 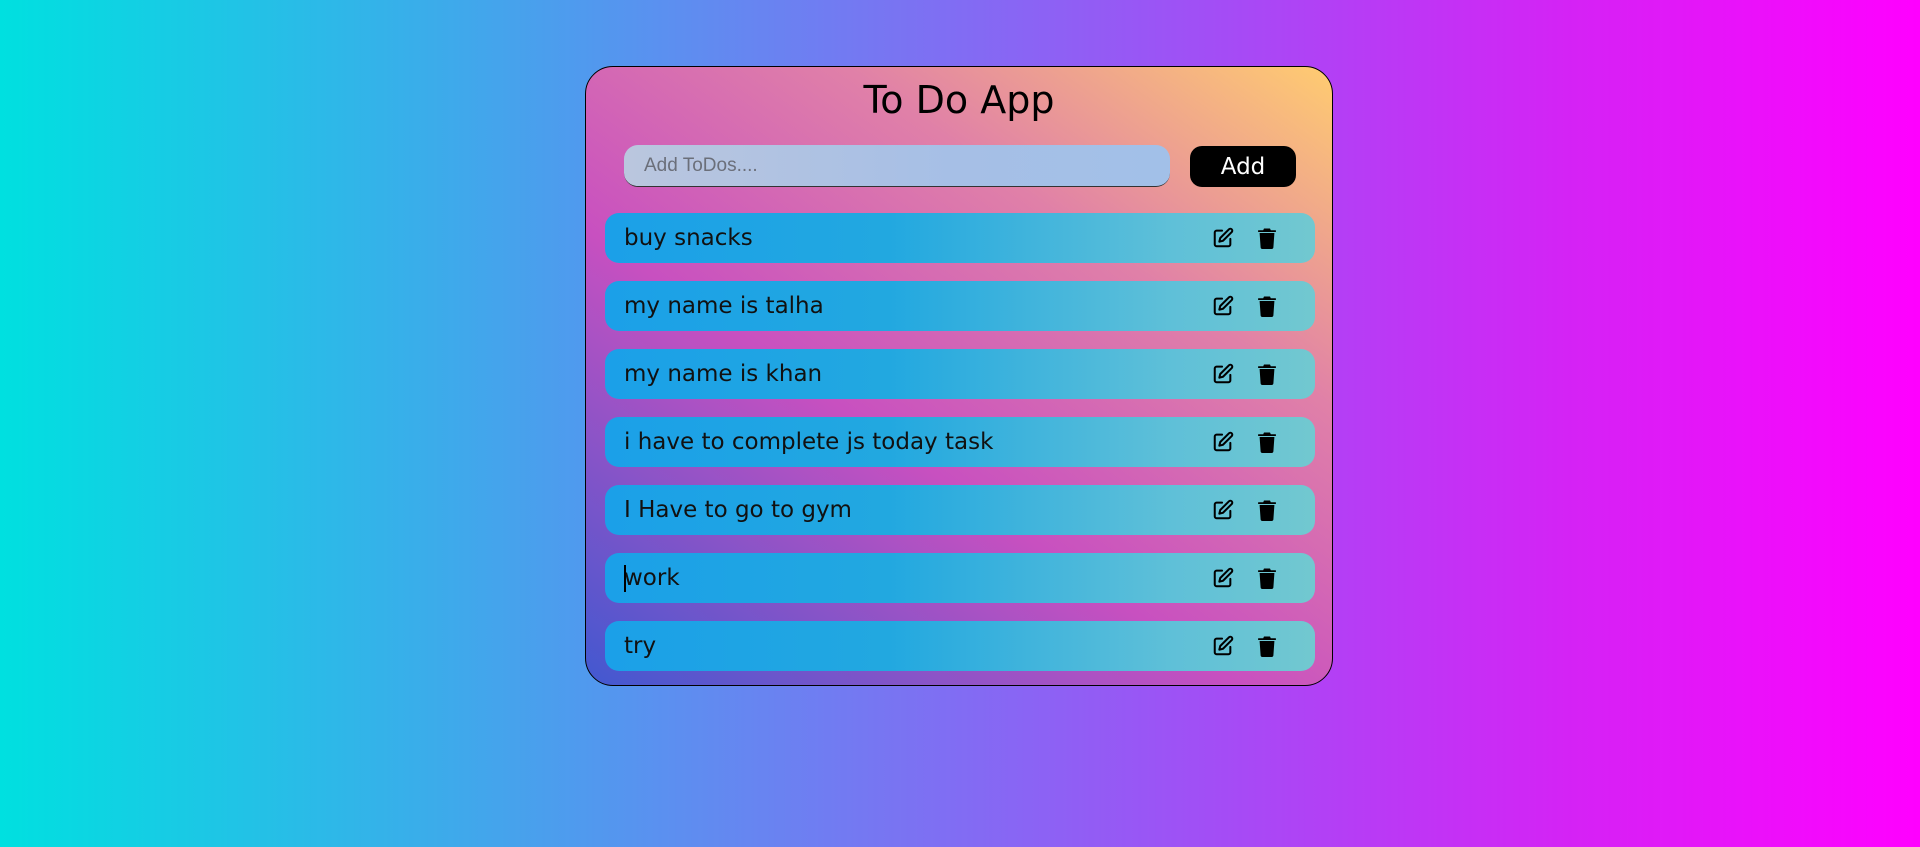 I want to click on add-button: Add, so click(x=1243, y=166).